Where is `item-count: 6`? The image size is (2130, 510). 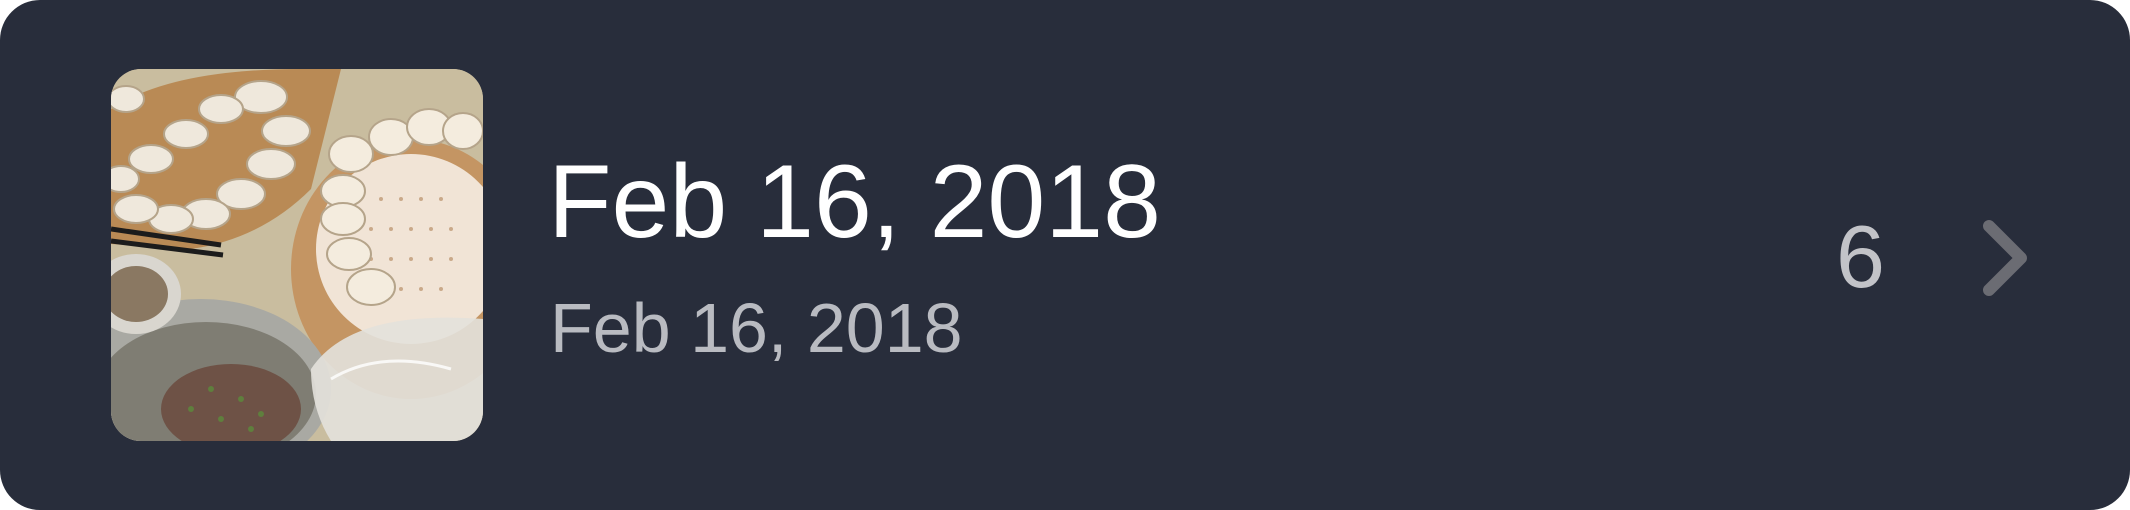
item-count: 6 is located at coordinates (1860, 256).